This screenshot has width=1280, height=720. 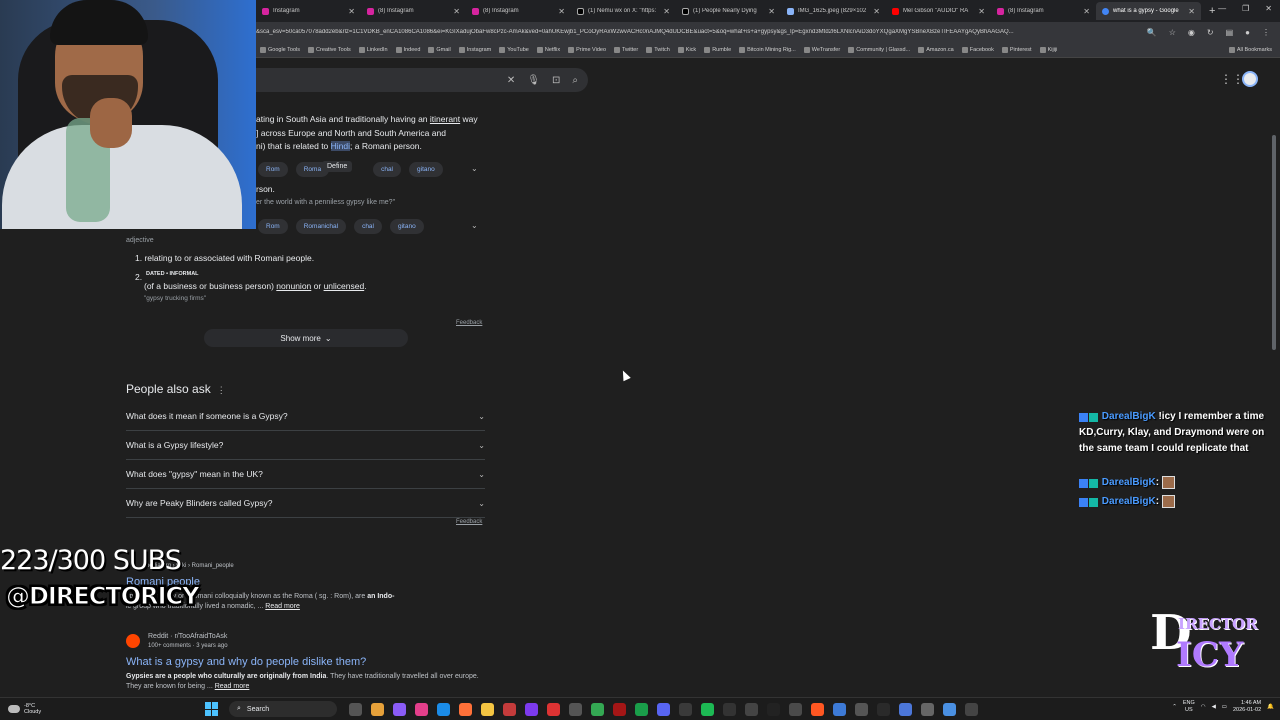 What do you see at coordinates (514, 49) in the screenshot?
I see `bookmark-item: YouTube` at bounding box center [514, 49].